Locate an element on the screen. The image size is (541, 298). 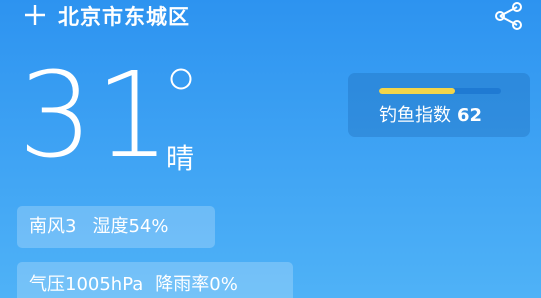
wind-humidity-pill: 南风3 湿度54% is located at coordinates (116, 227).